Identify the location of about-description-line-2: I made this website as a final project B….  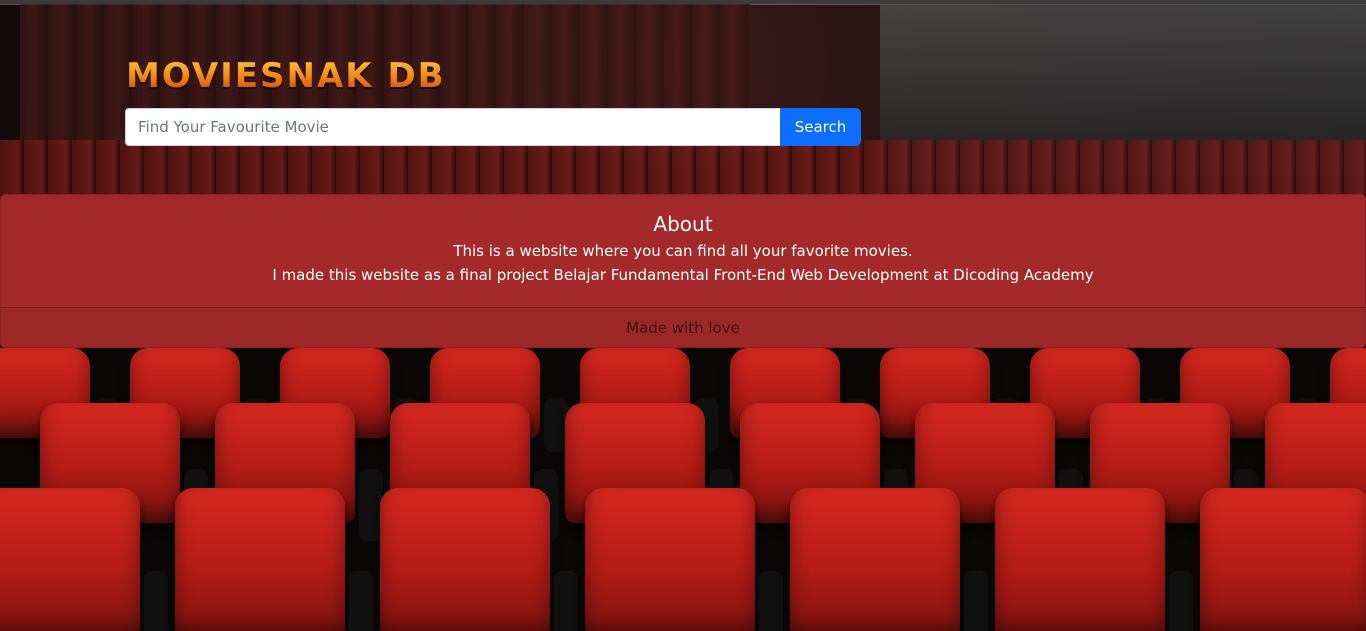
(683, 275).